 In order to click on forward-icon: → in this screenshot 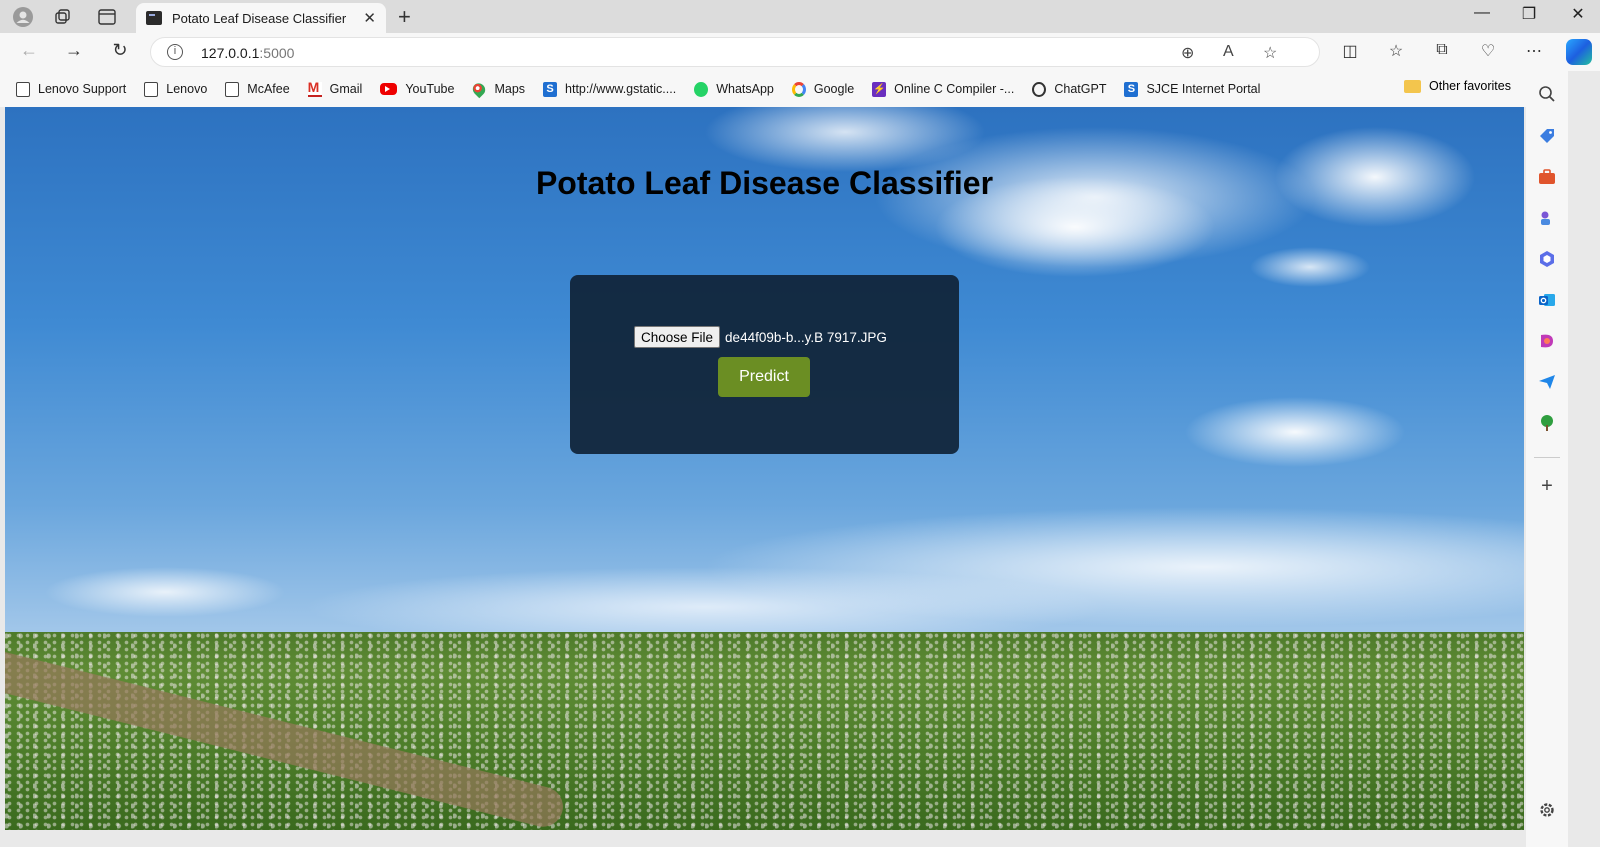, I will do `click(74, 50)`.